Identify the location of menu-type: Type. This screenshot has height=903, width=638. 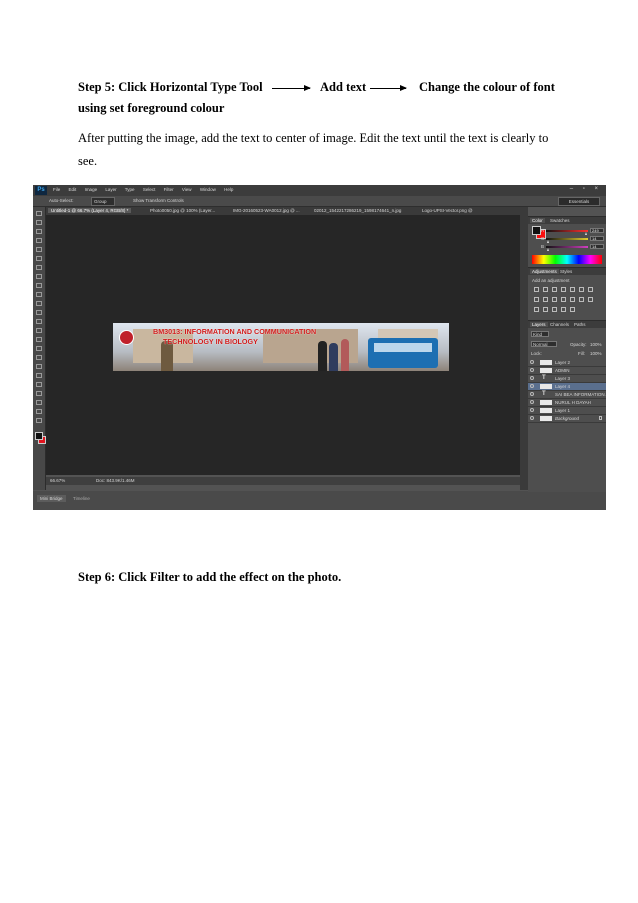
(130, 189).